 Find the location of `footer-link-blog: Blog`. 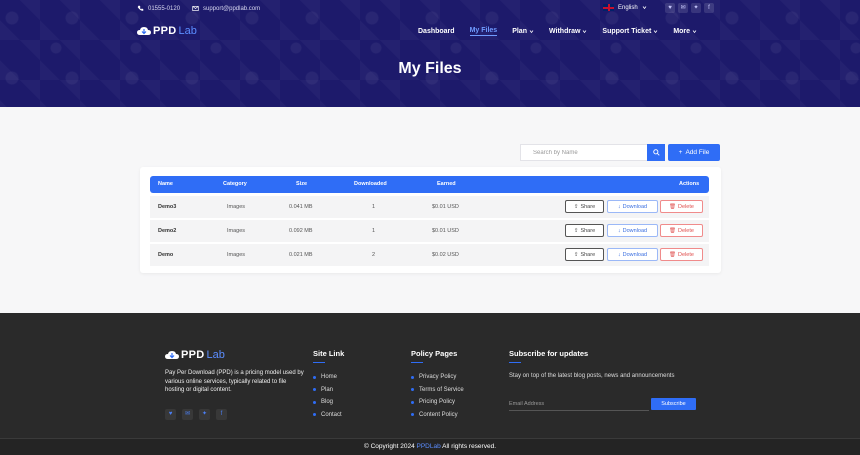

footer-link-blog: Blog is located at coordinates (328, 402).